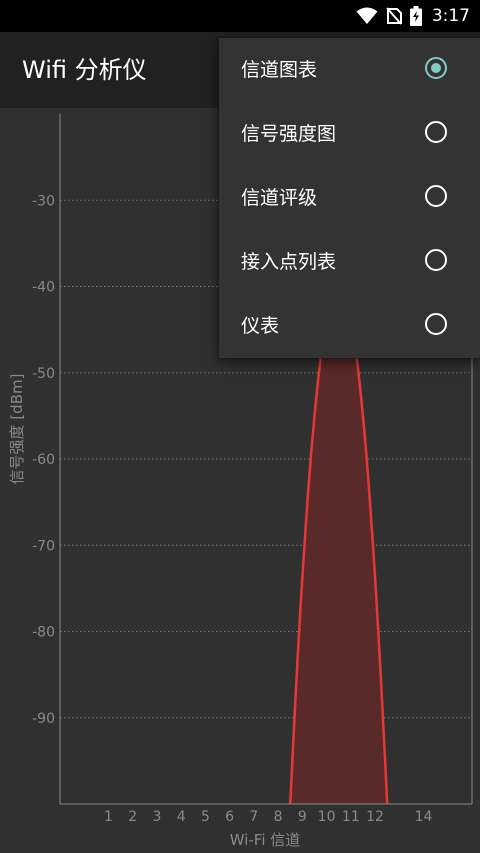 The height and width of the screenshot is (853, 480). What do you see at coordinates (349, 134) in the screenshot?
I see `menu-item-1: 信号强度图` at bounding box center [349, 134].